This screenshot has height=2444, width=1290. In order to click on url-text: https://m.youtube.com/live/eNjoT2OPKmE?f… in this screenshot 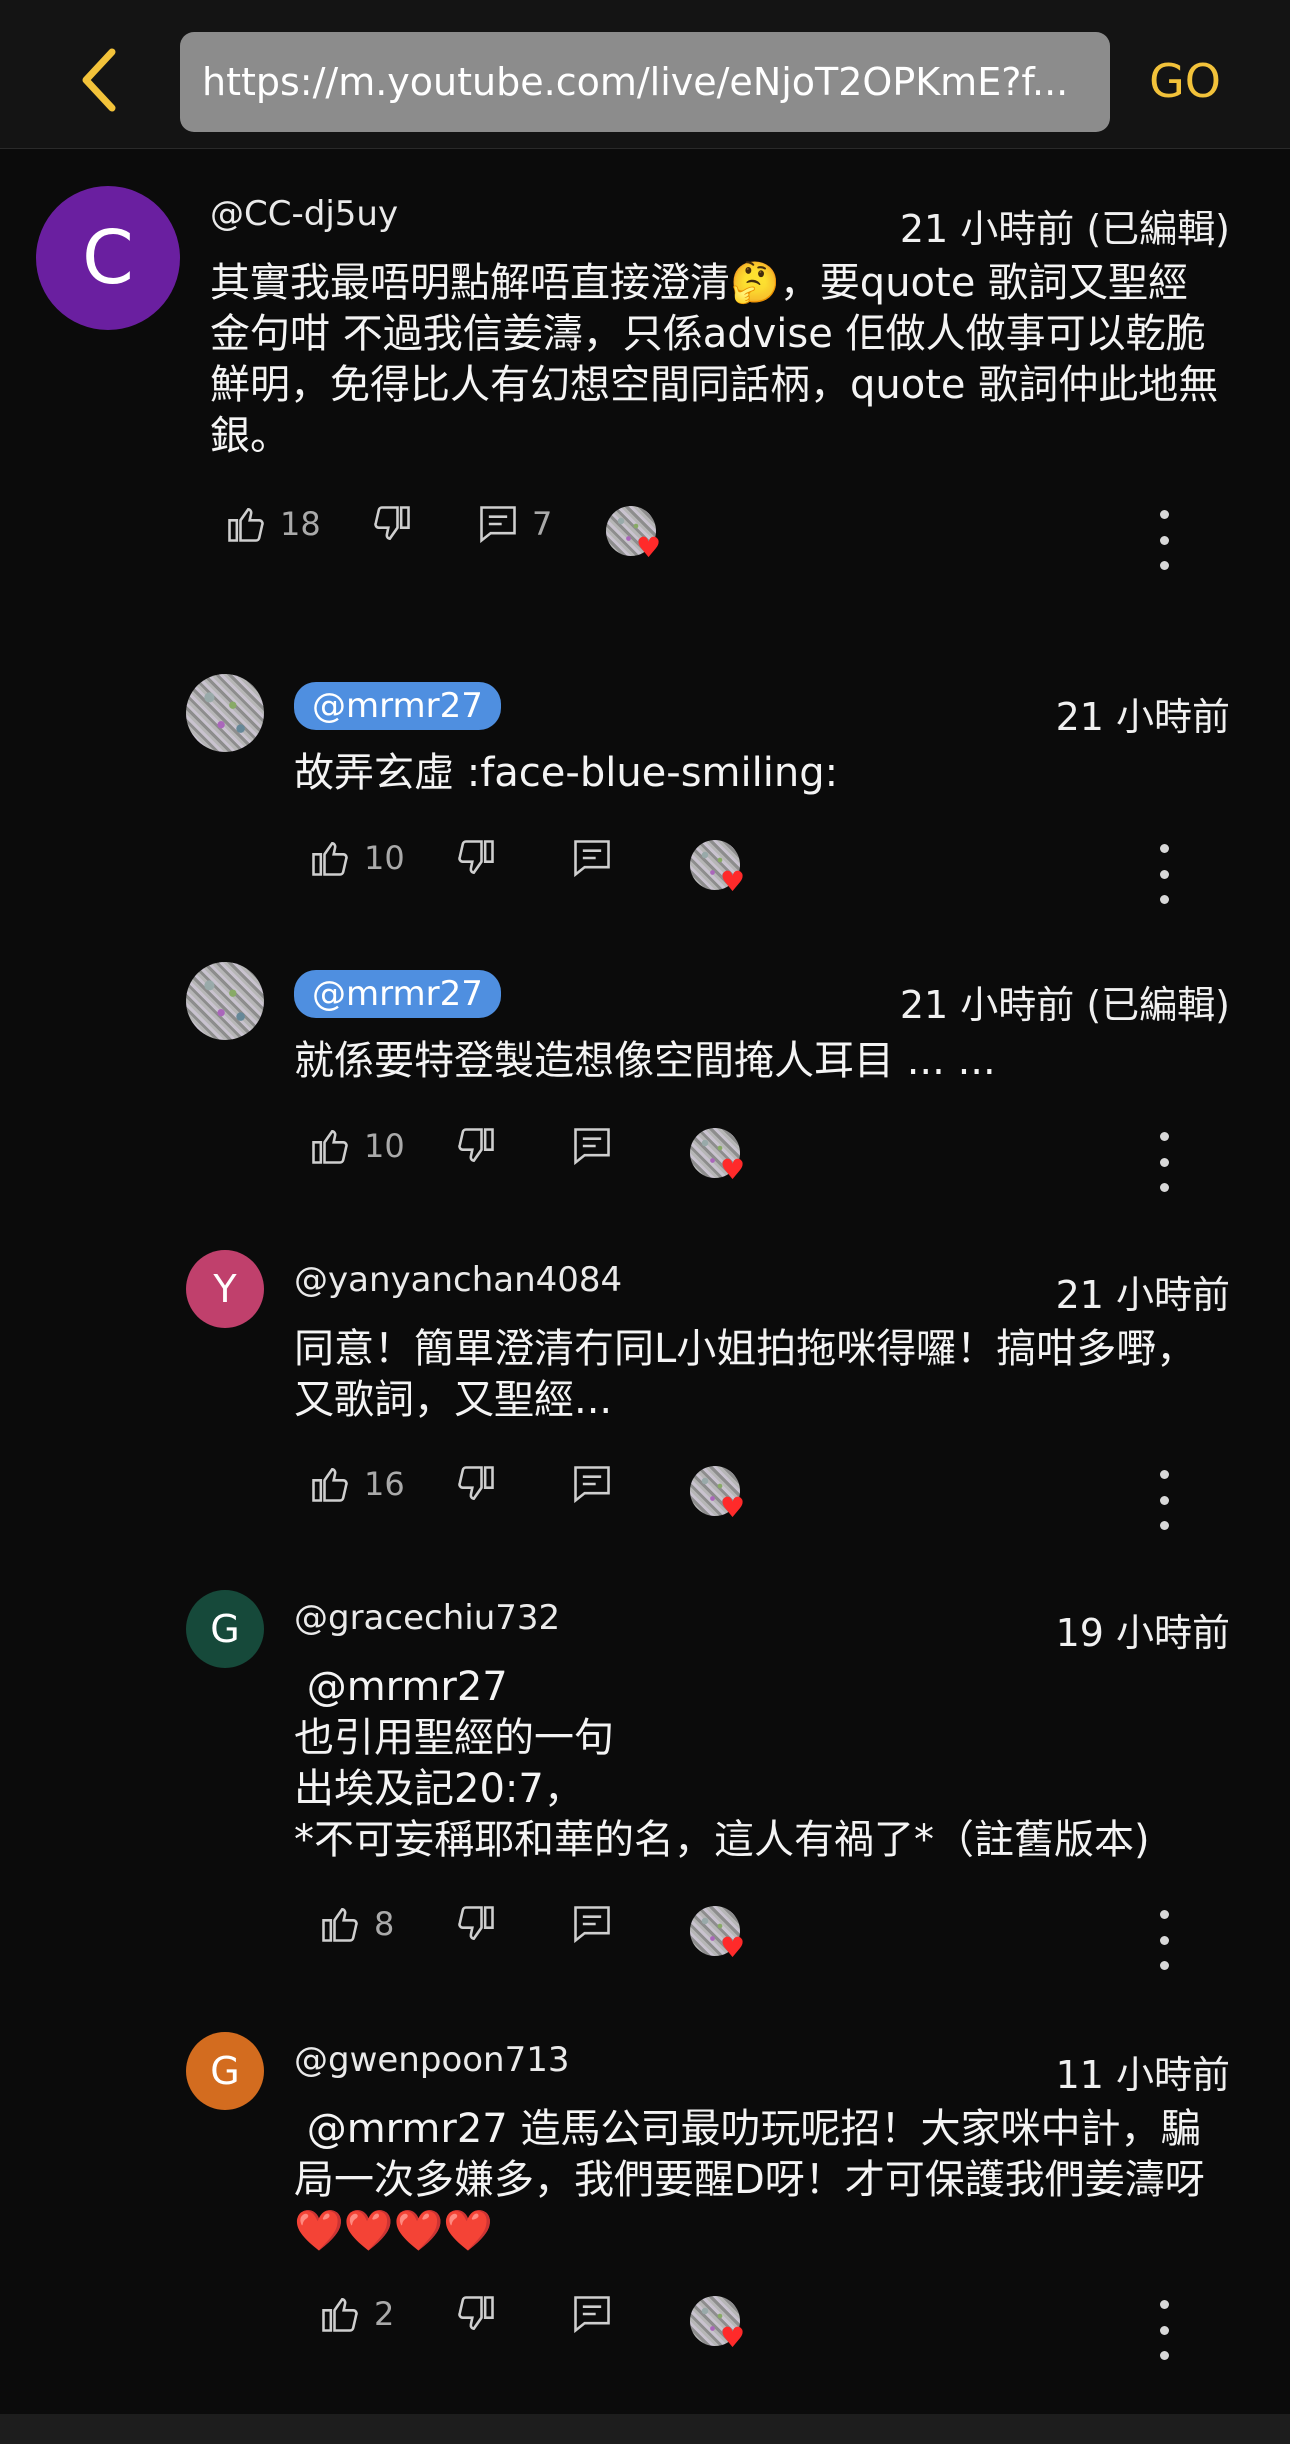, I will do `click(635, 82)`.